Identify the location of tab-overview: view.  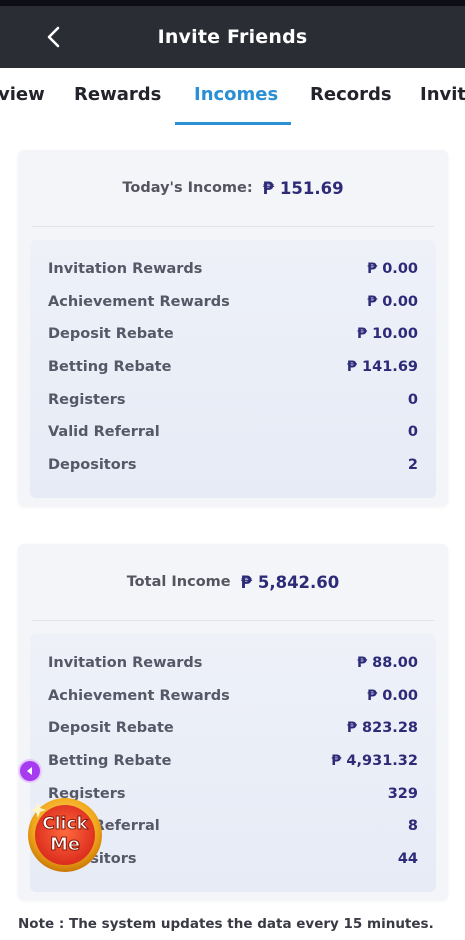
(22, 96).